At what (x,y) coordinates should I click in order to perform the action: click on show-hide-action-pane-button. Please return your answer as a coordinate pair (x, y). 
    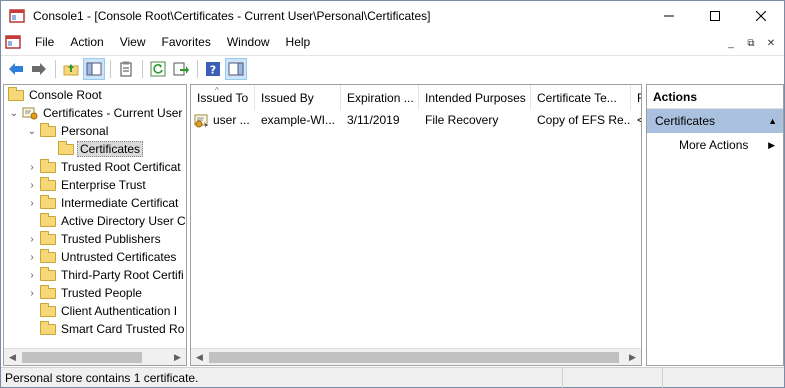
    Looking at the image, I should click on (236, 68).